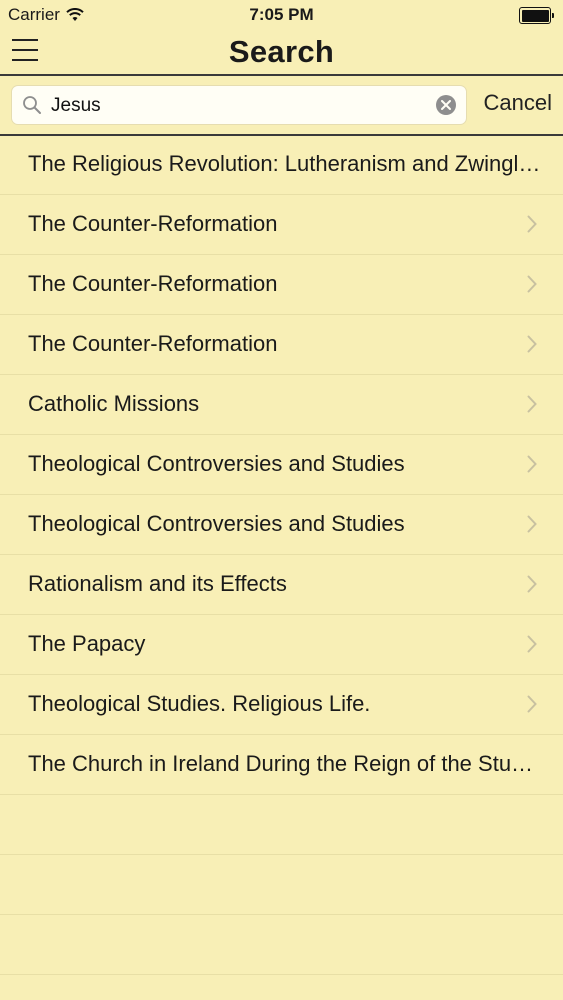 The height and width of the screenshot is (1000, 563). I want to click on search-icon, so click(32, 105).